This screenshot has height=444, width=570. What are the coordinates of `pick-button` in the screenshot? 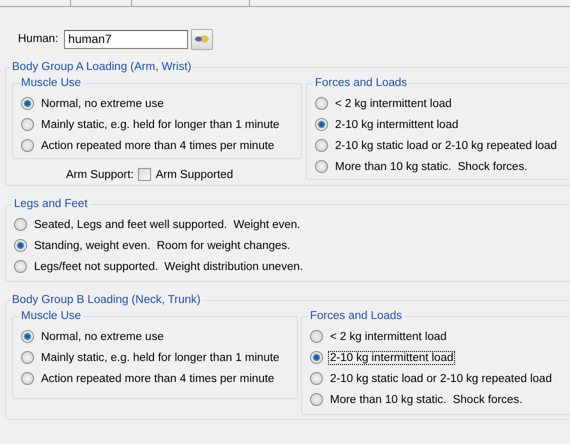 It's located at (202, 39).